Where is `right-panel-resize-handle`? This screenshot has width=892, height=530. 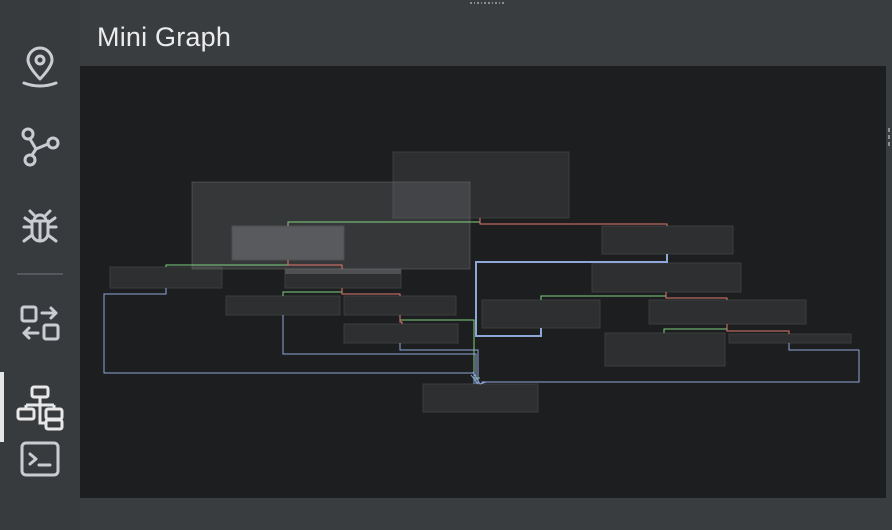
right-panel-resize-handle is located at coordinates (889, 144).